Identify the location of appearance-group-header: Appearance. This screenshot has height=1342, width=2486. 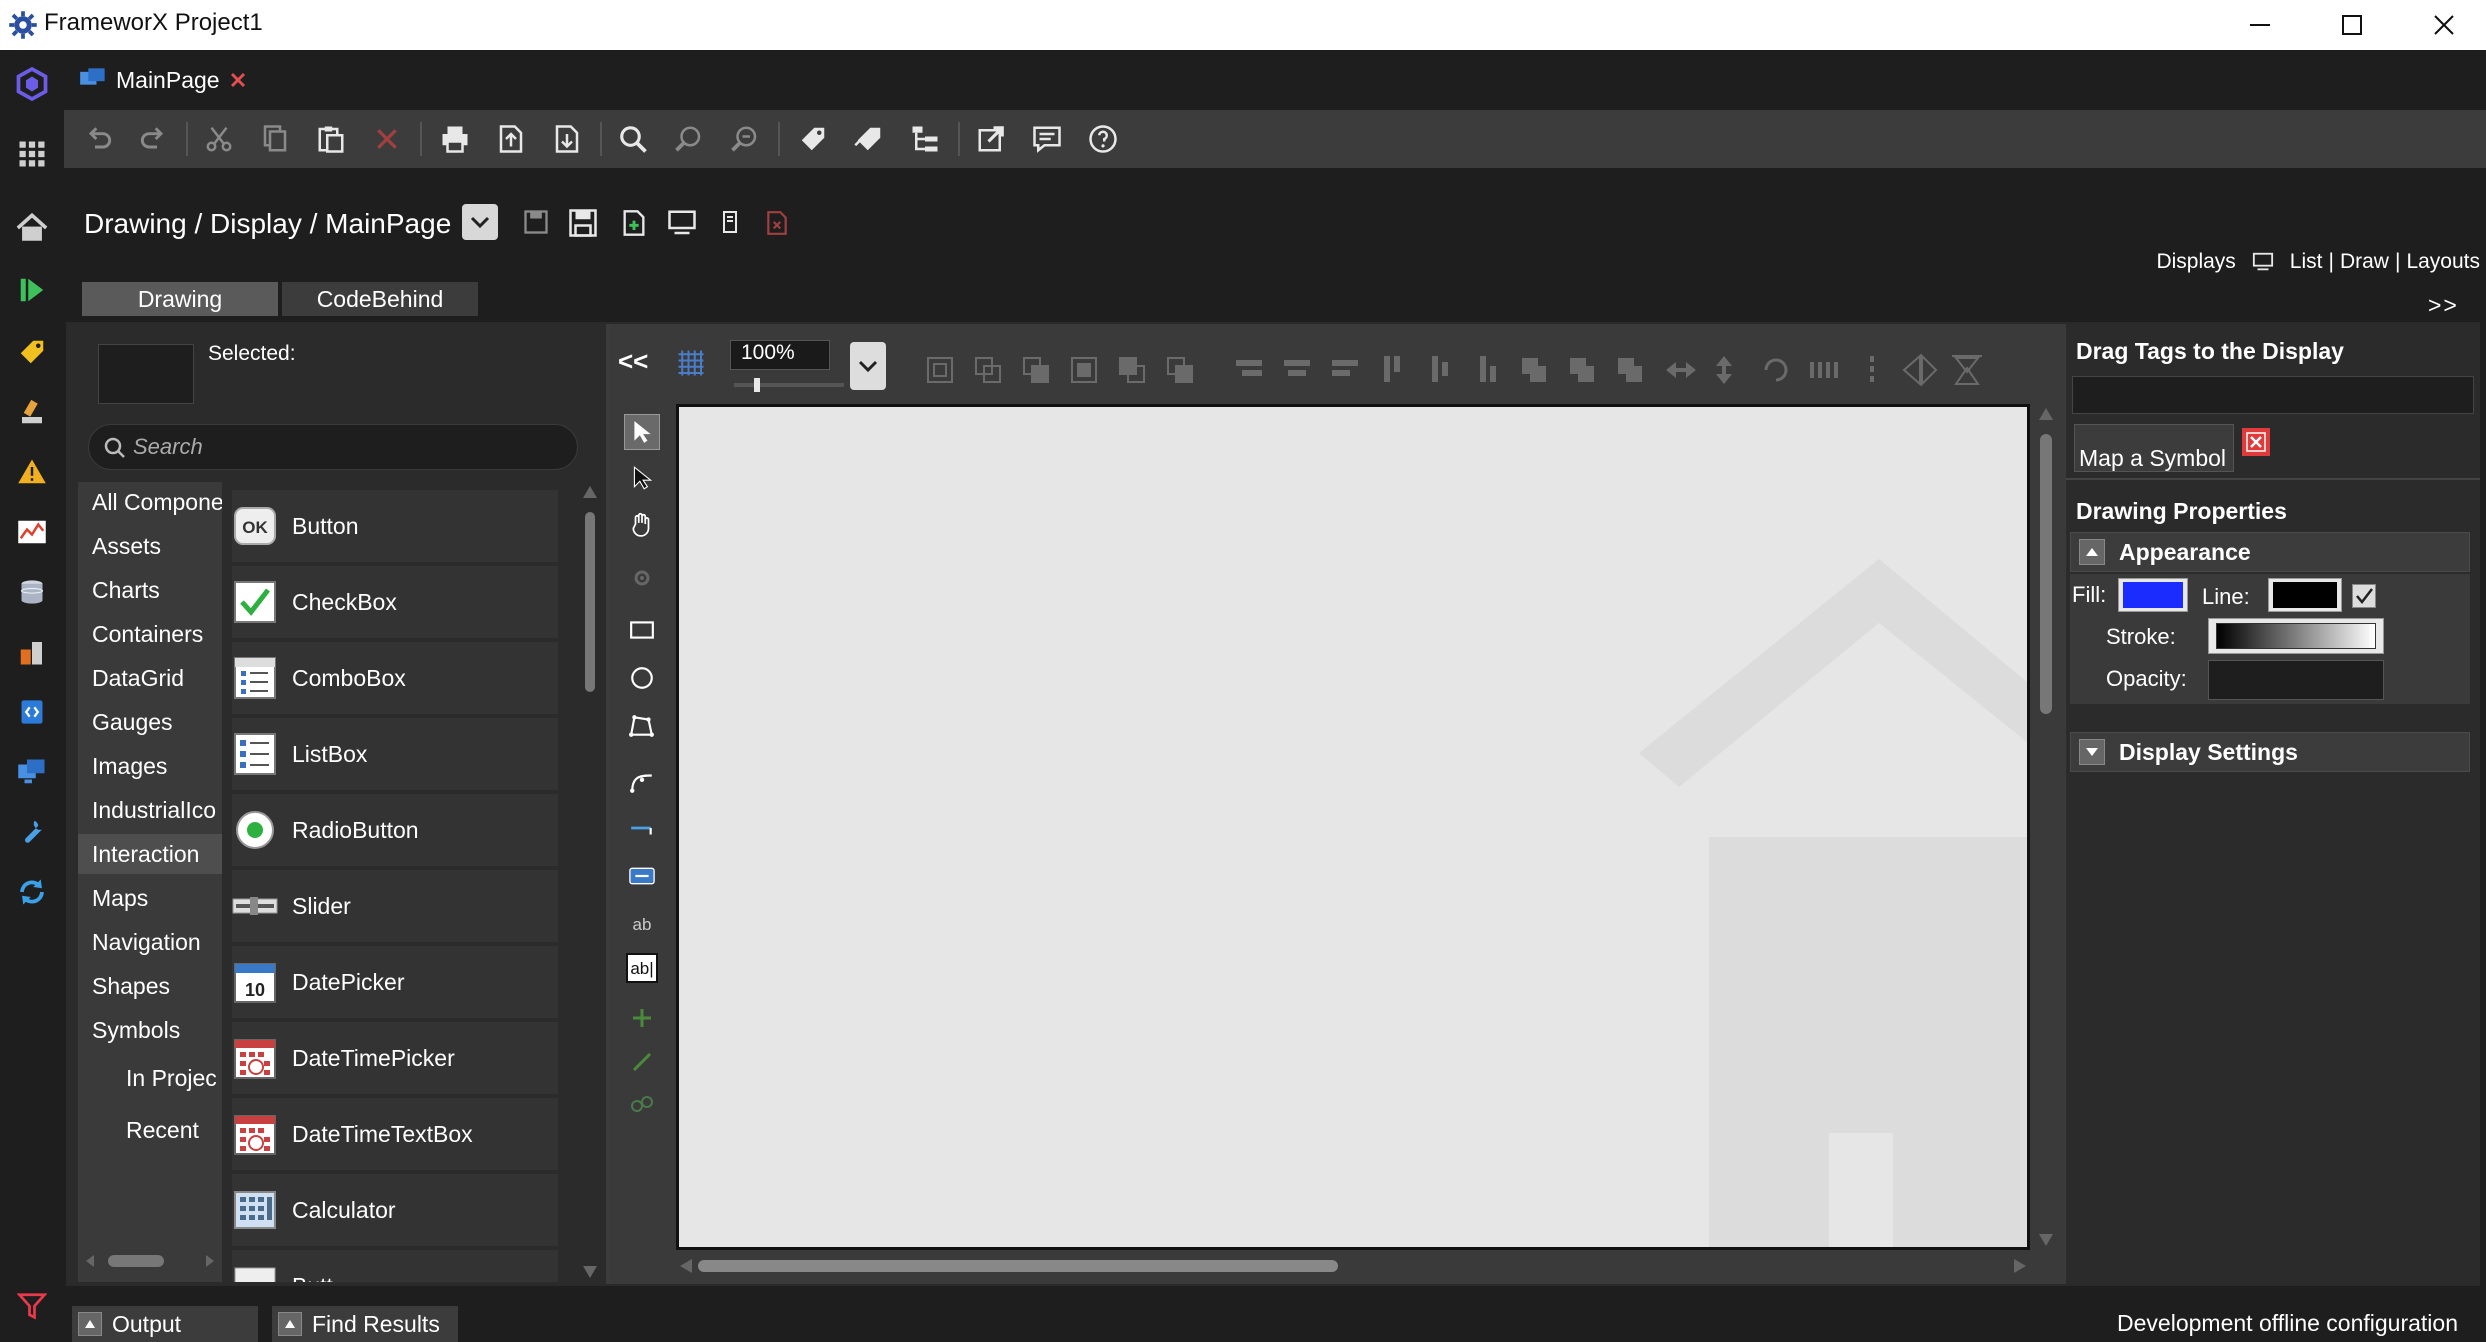
(2270, 552).